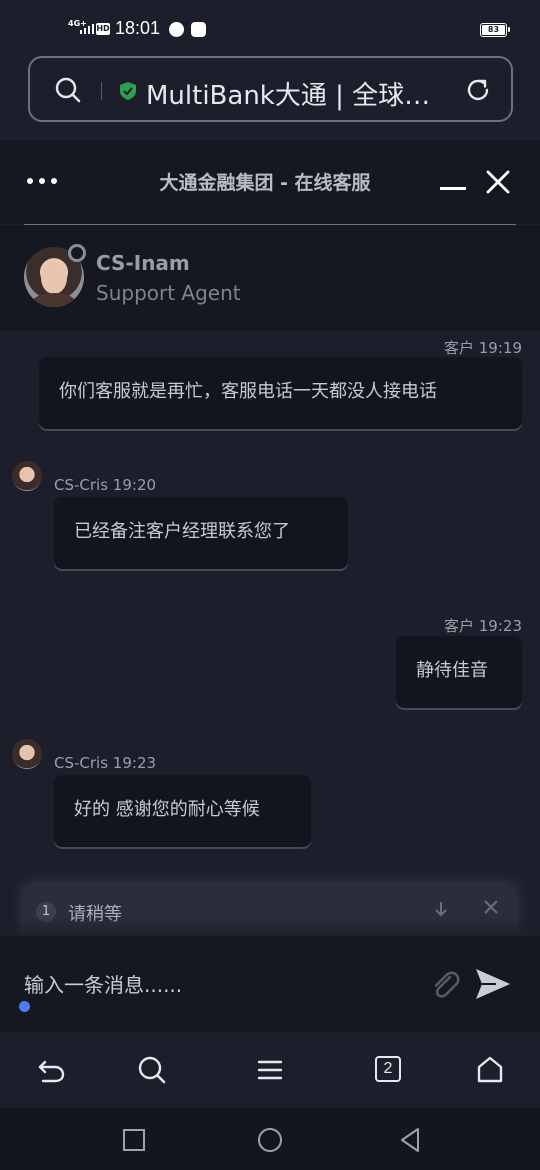 Image resolution: width=540 pixels, height=1170 pixels. I want to click on back-icon, so click(51, 1070).